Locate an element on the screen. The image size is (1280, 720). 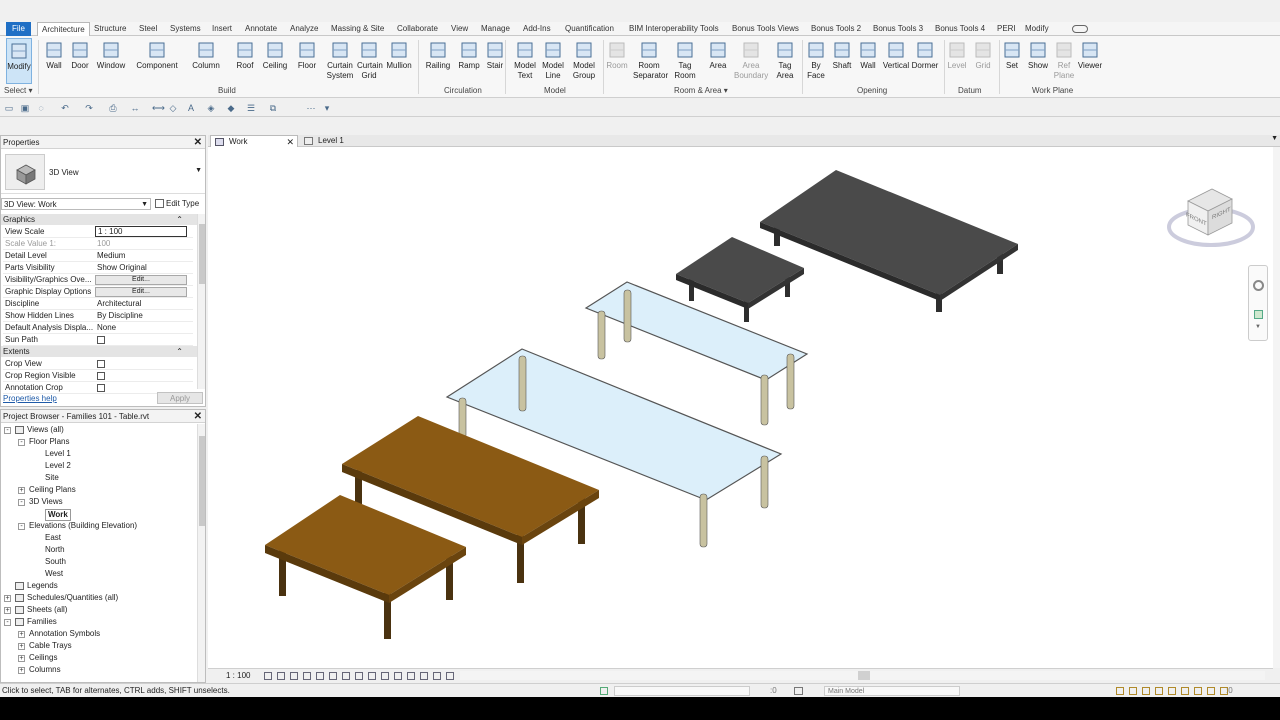
room-button: Room is located at coordinates (617, 61).